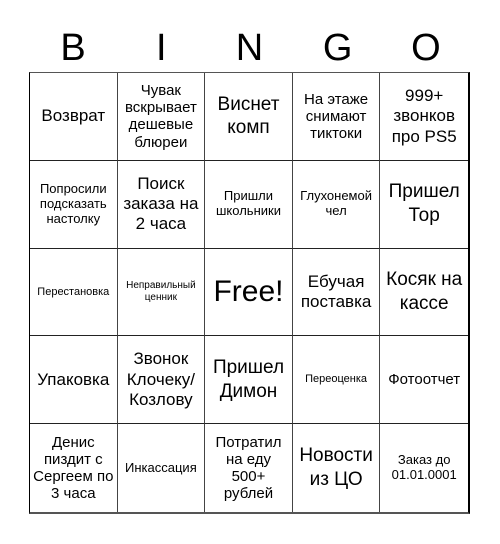  I want to click on header-letter-g: G, so click(337, 48).